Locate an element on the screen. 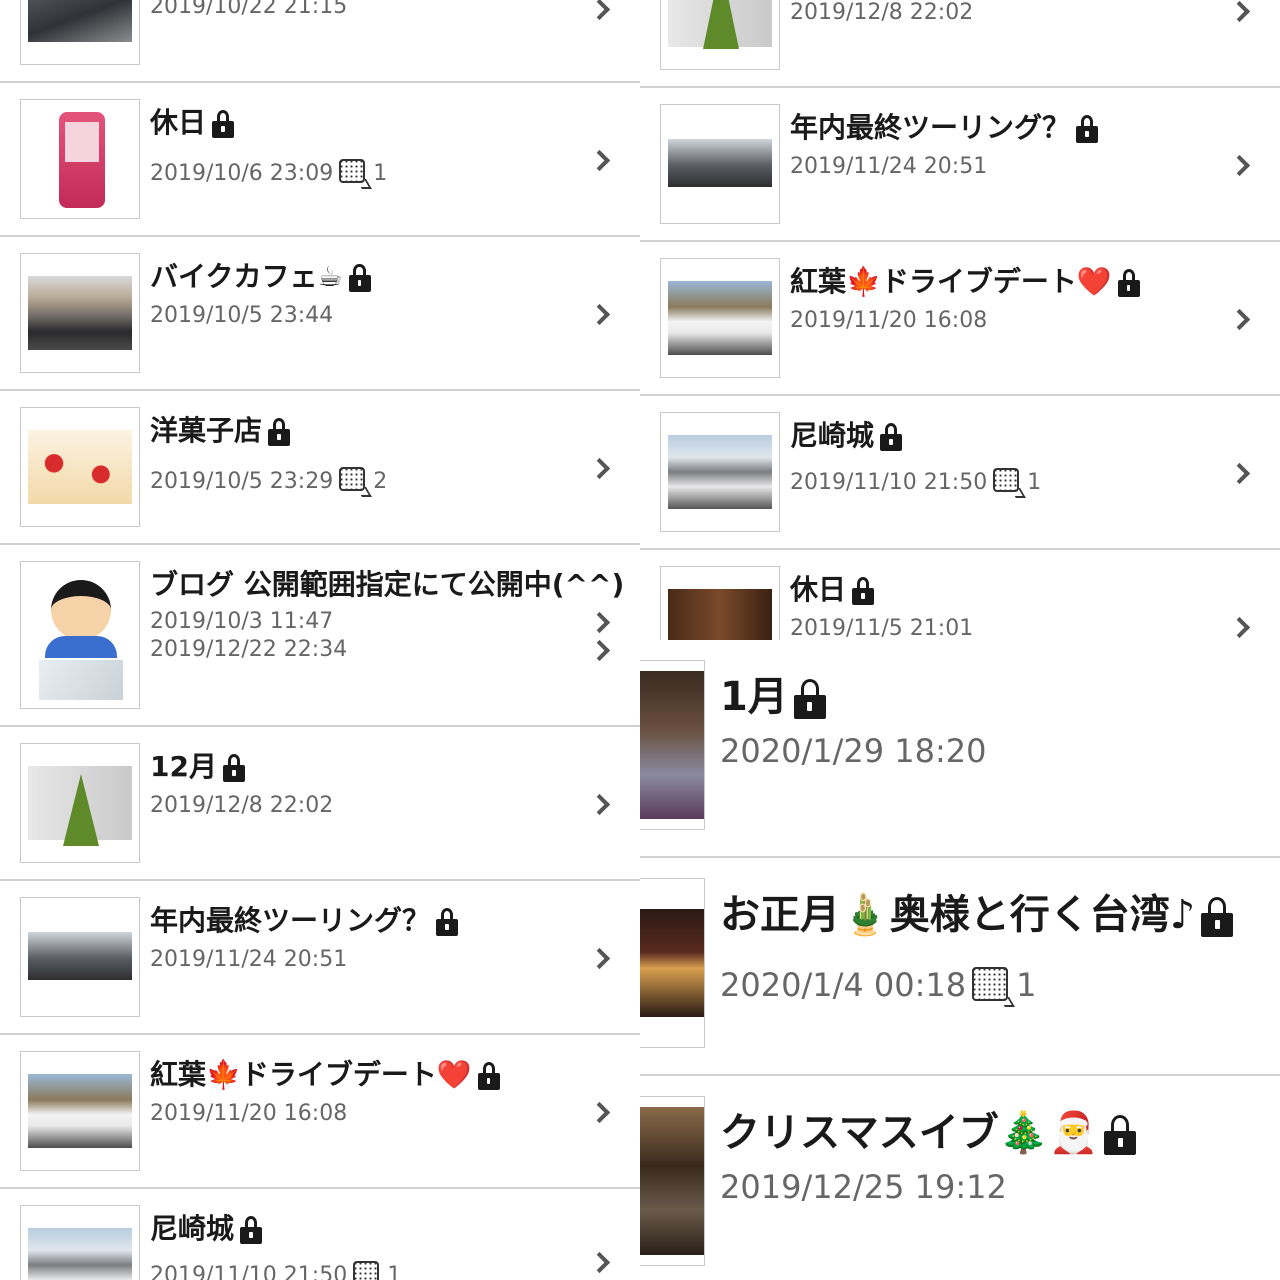  entry-title: 洋菓子店 is located at coordinates (220, 429).